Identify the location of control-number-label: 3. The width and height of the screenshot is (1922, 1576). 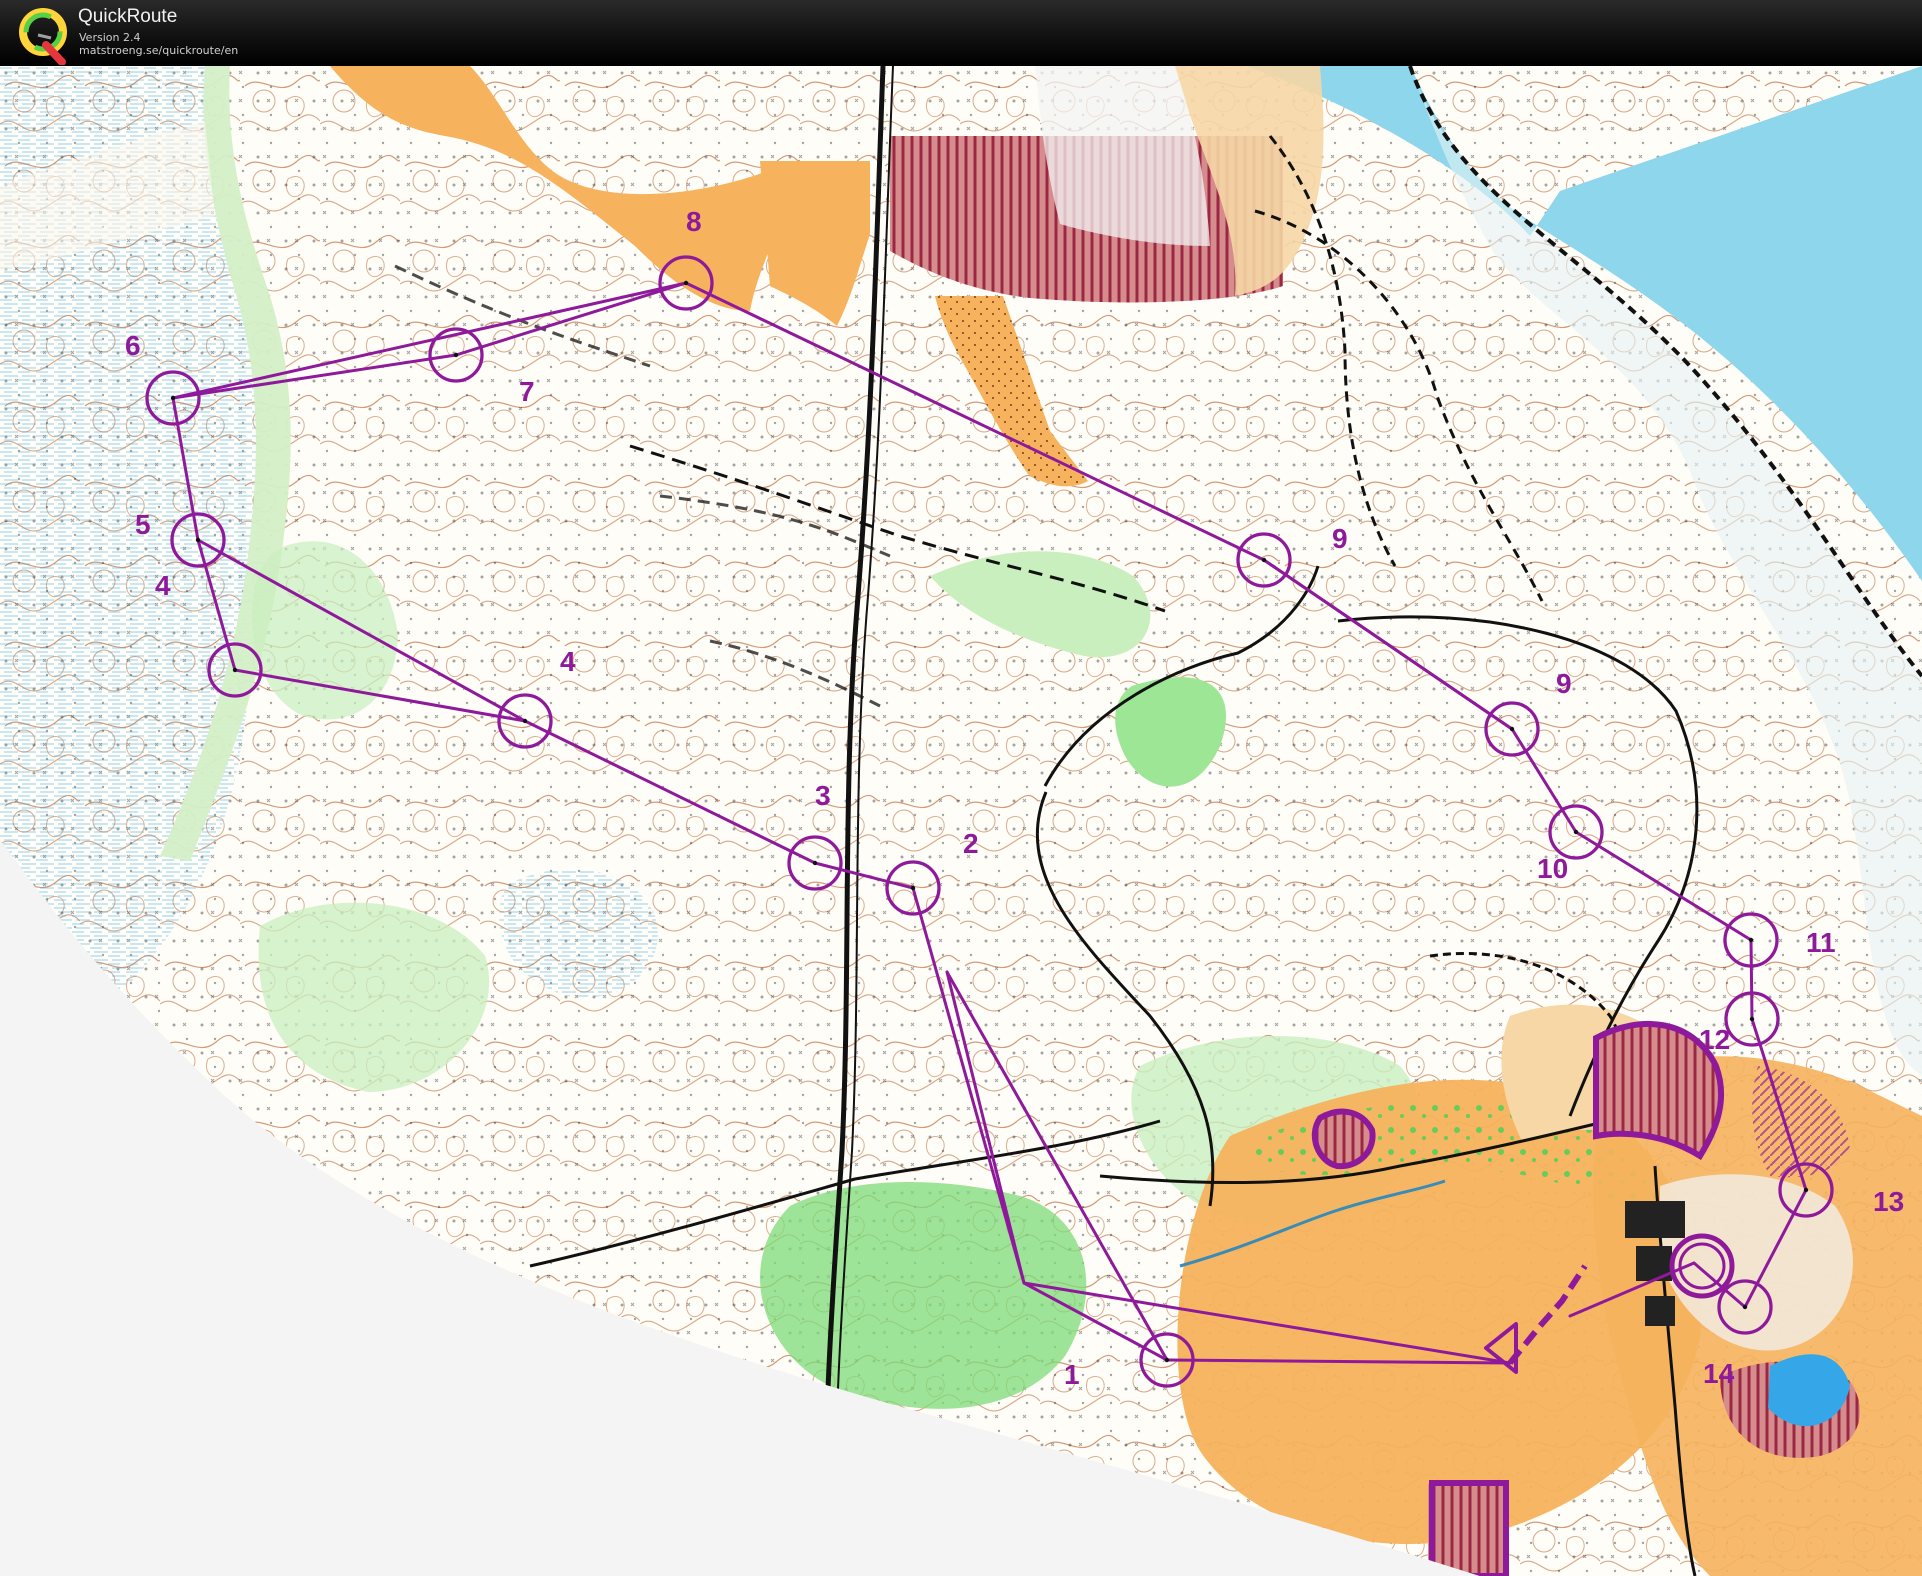
(823, 795).